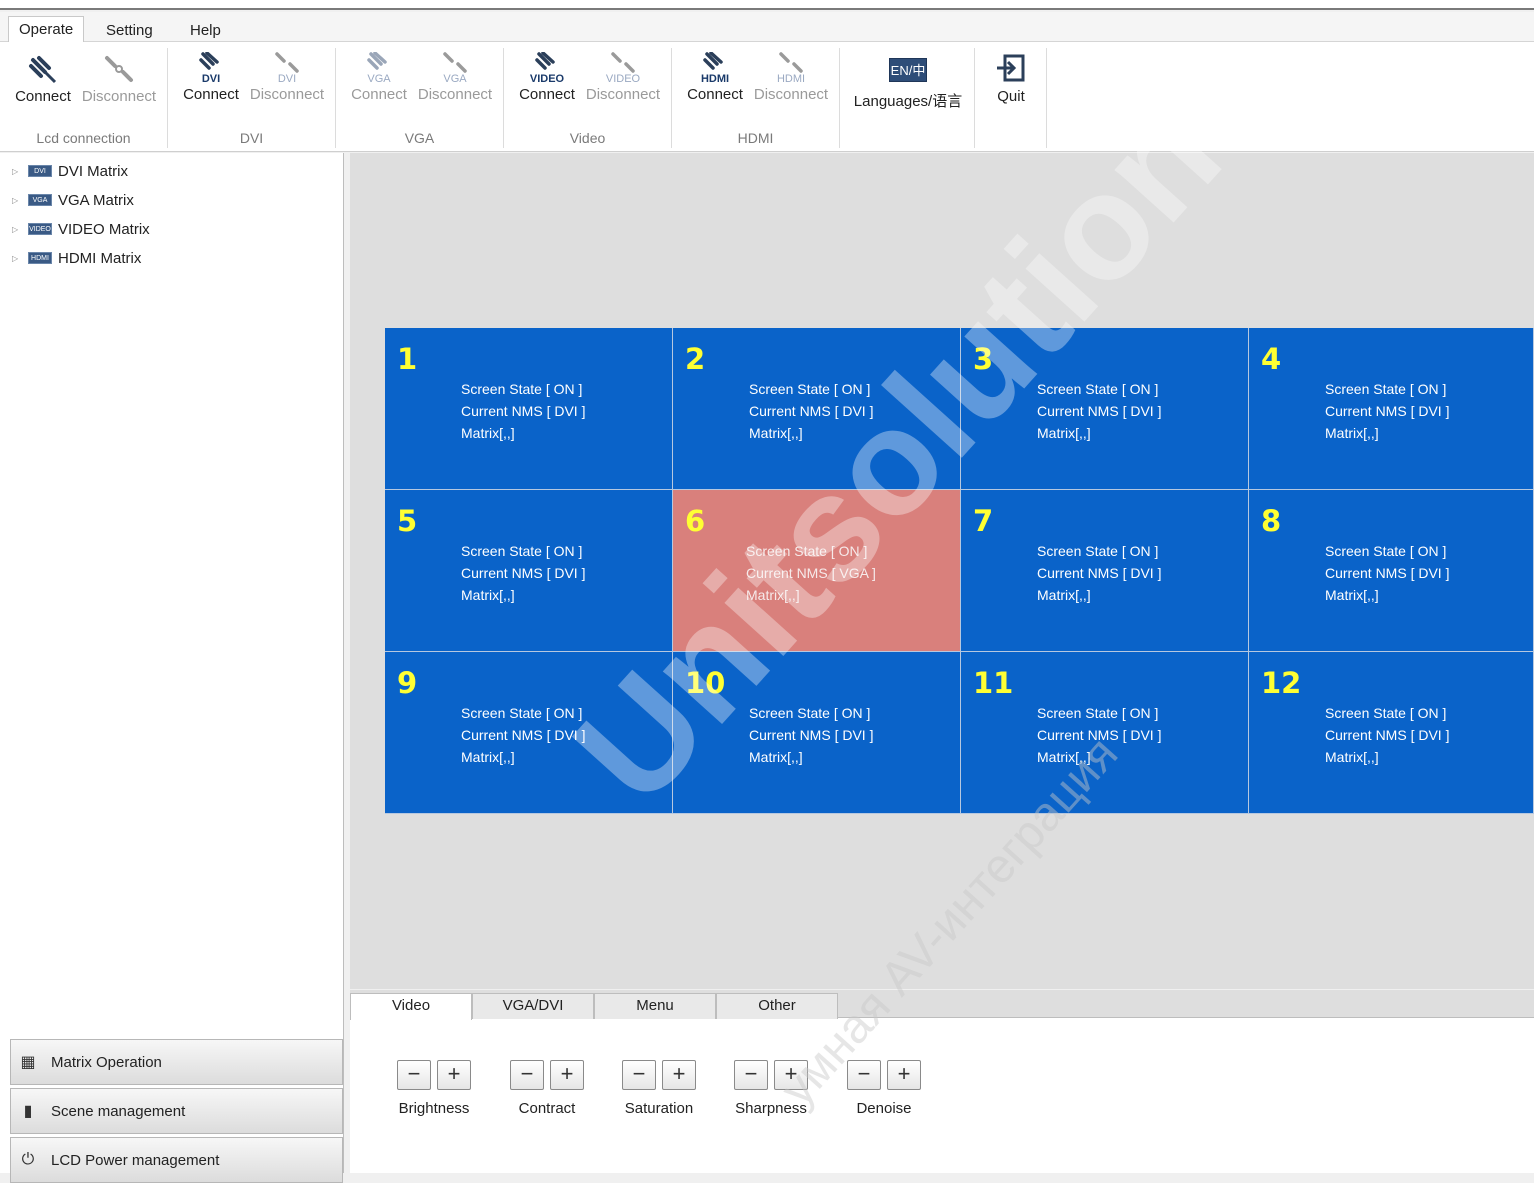 The image size is (1534, 1183). I want to click on vga-disconnect-button: VGA Disconnect, so click(455, 82).